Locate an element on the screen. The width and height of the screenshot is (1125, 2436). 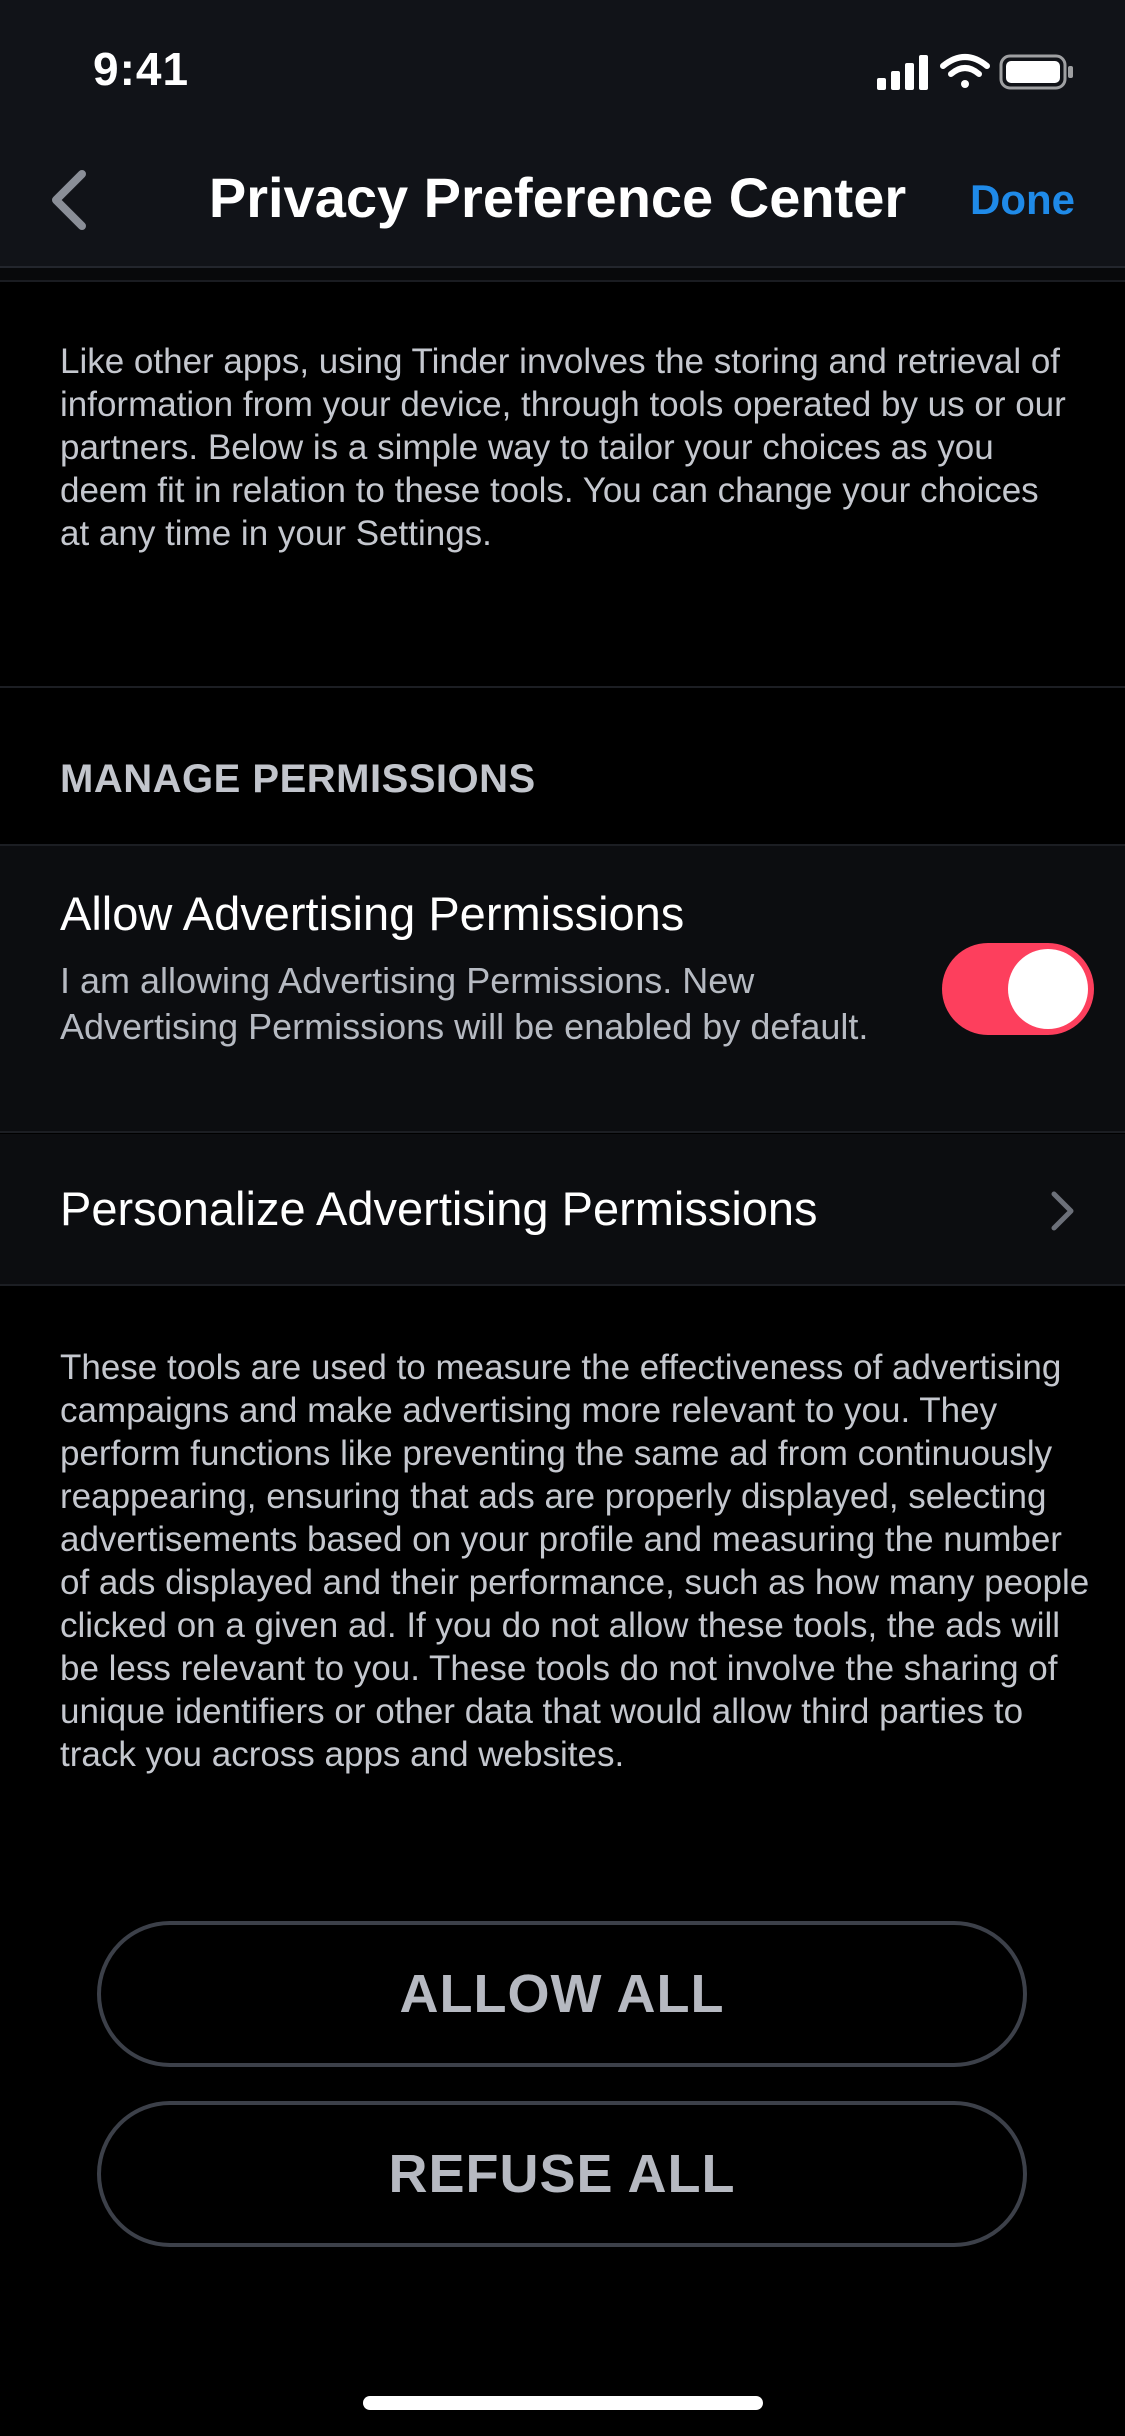
status-icons is located at coordinates (977, 72).